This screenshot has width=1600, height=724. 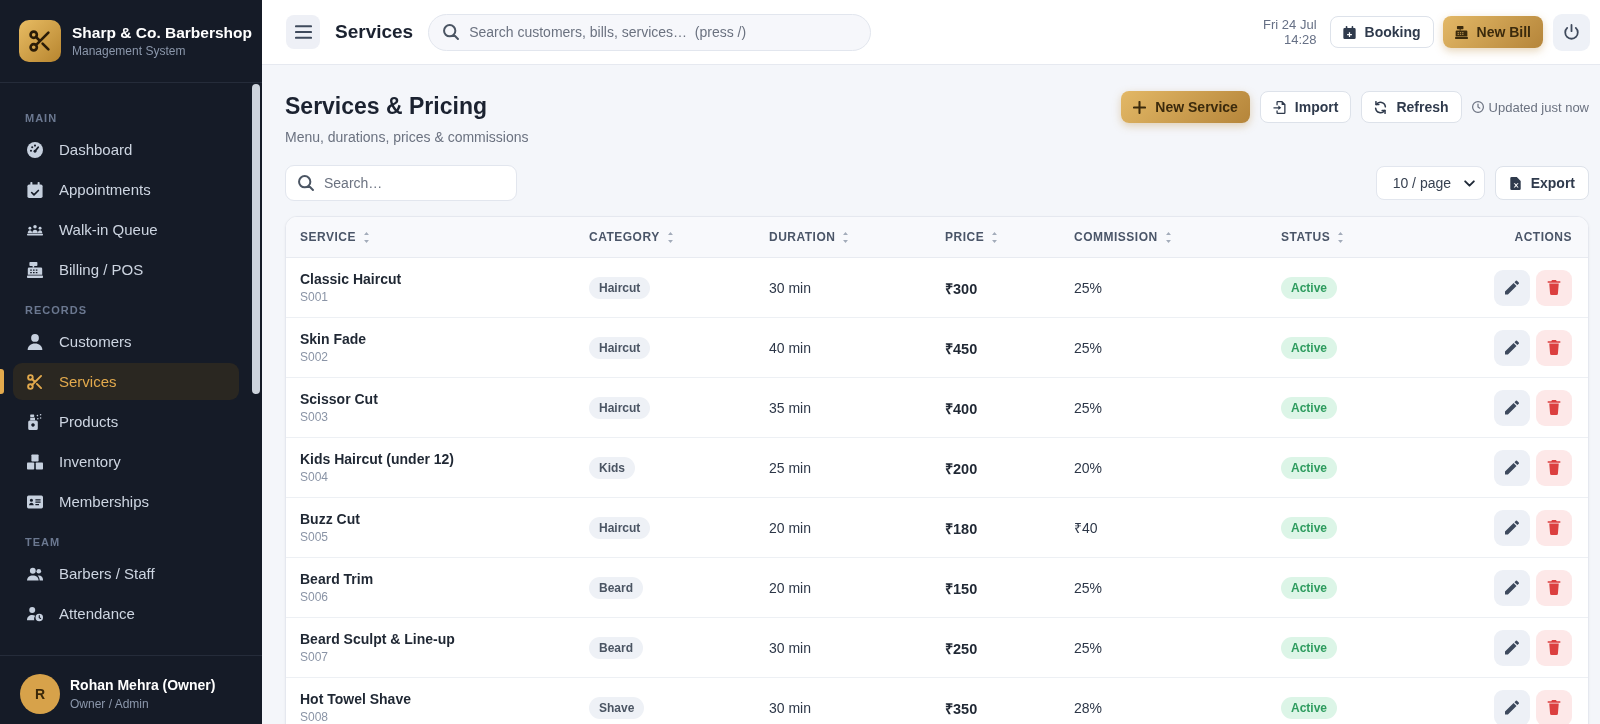 What do you see at coordinates (2, 381) in the screenshot?
I see `active-indicator` at bounding box center [2, 381].